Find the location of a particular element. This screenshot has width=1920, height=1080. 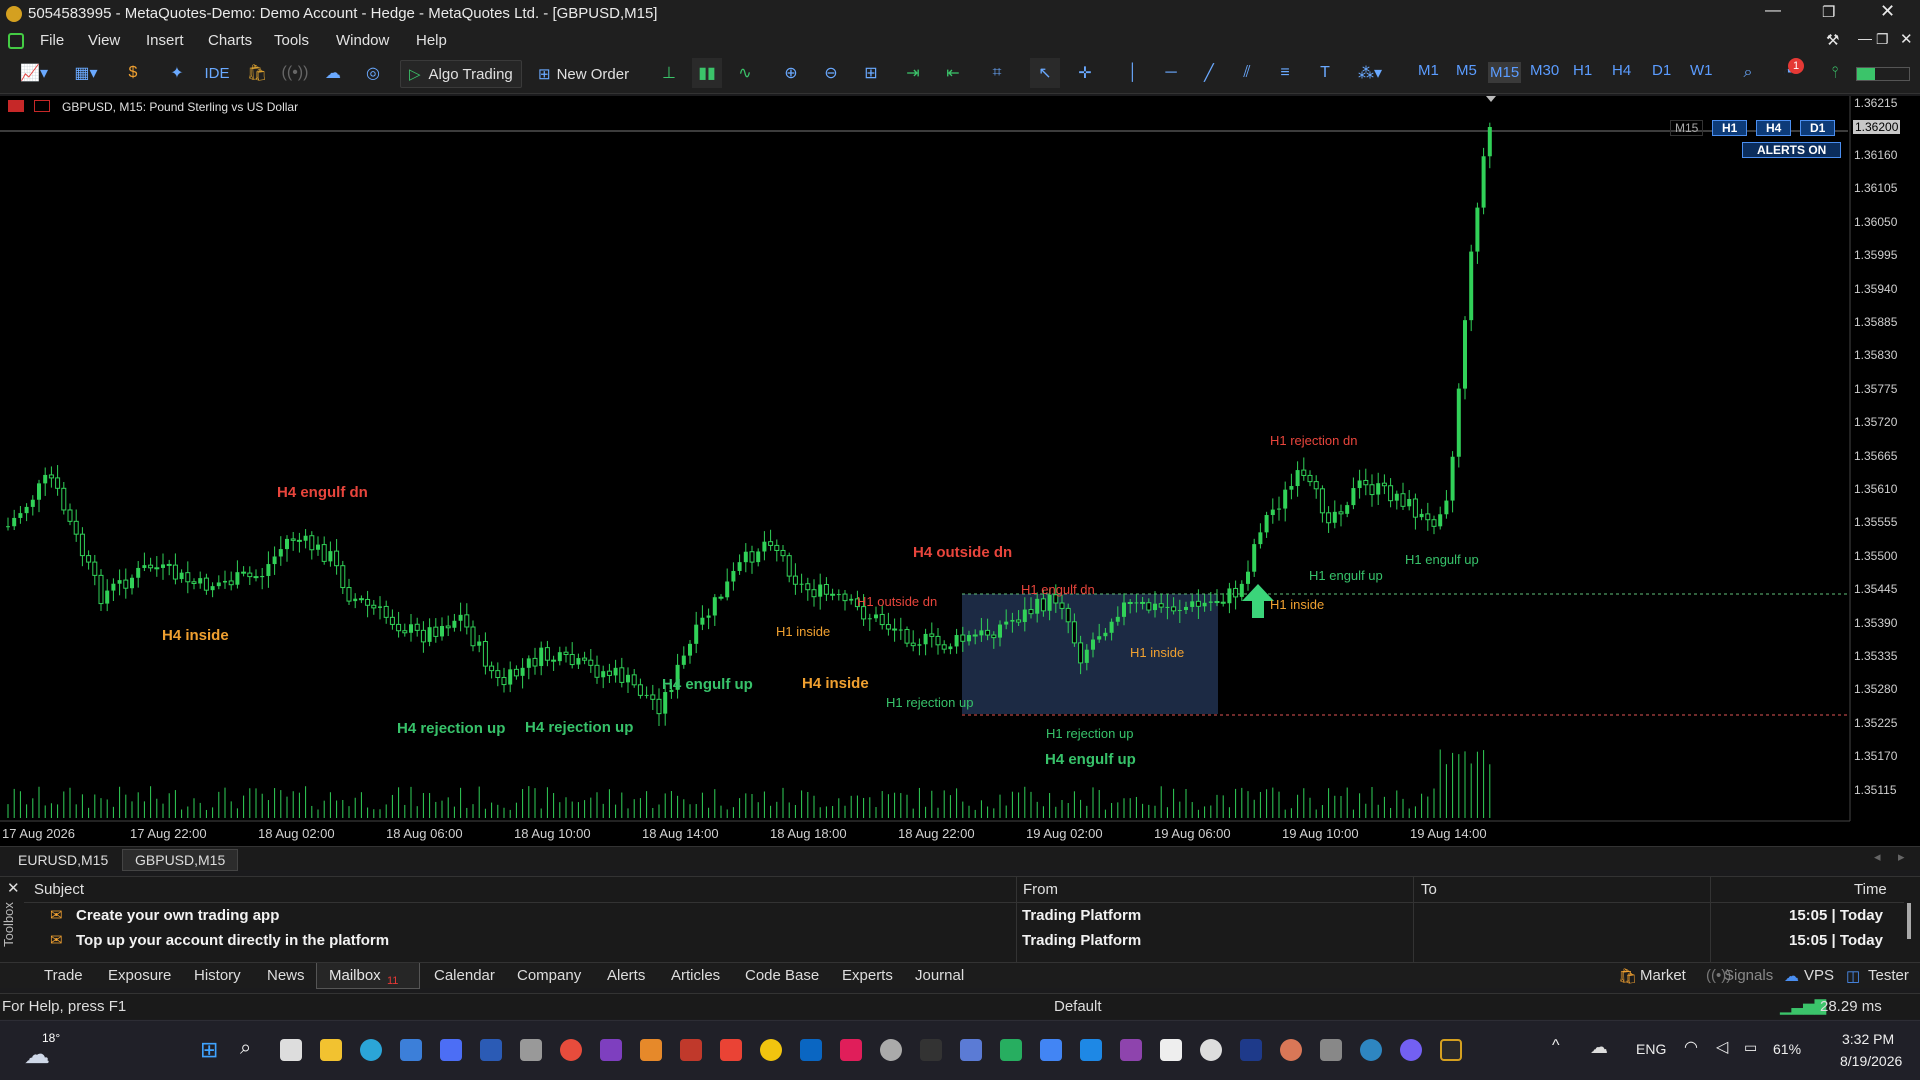

notes-icon is located at coordinates (411, 1050).